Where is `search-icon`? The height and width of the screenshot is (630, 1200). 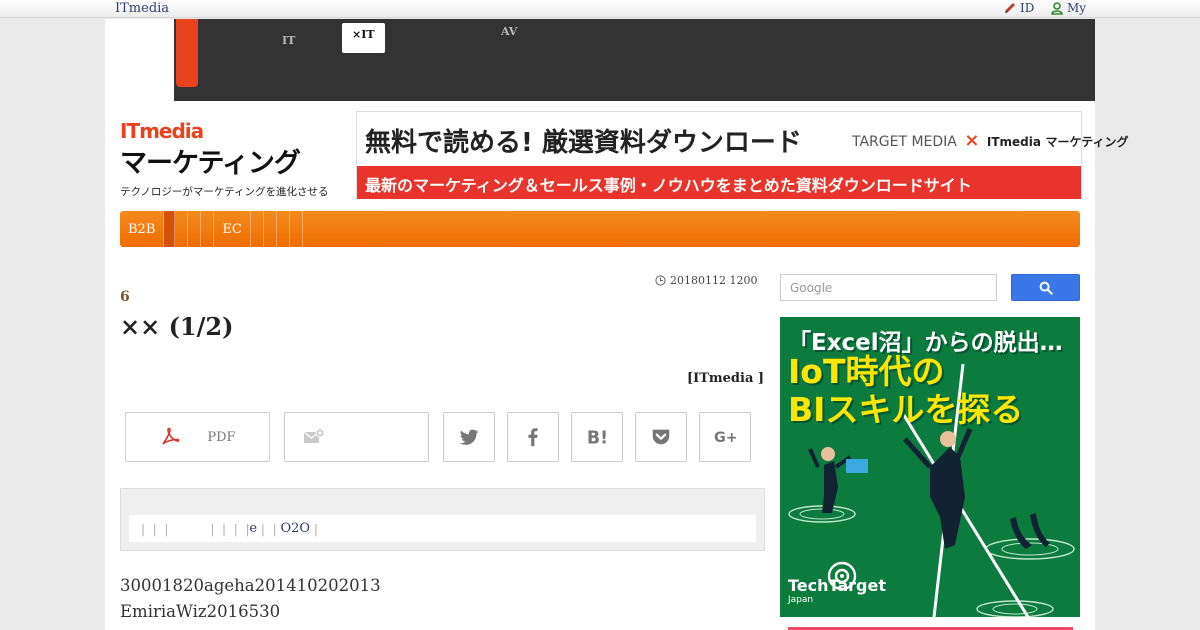
search-icon is located at coordinates (1046, 288).